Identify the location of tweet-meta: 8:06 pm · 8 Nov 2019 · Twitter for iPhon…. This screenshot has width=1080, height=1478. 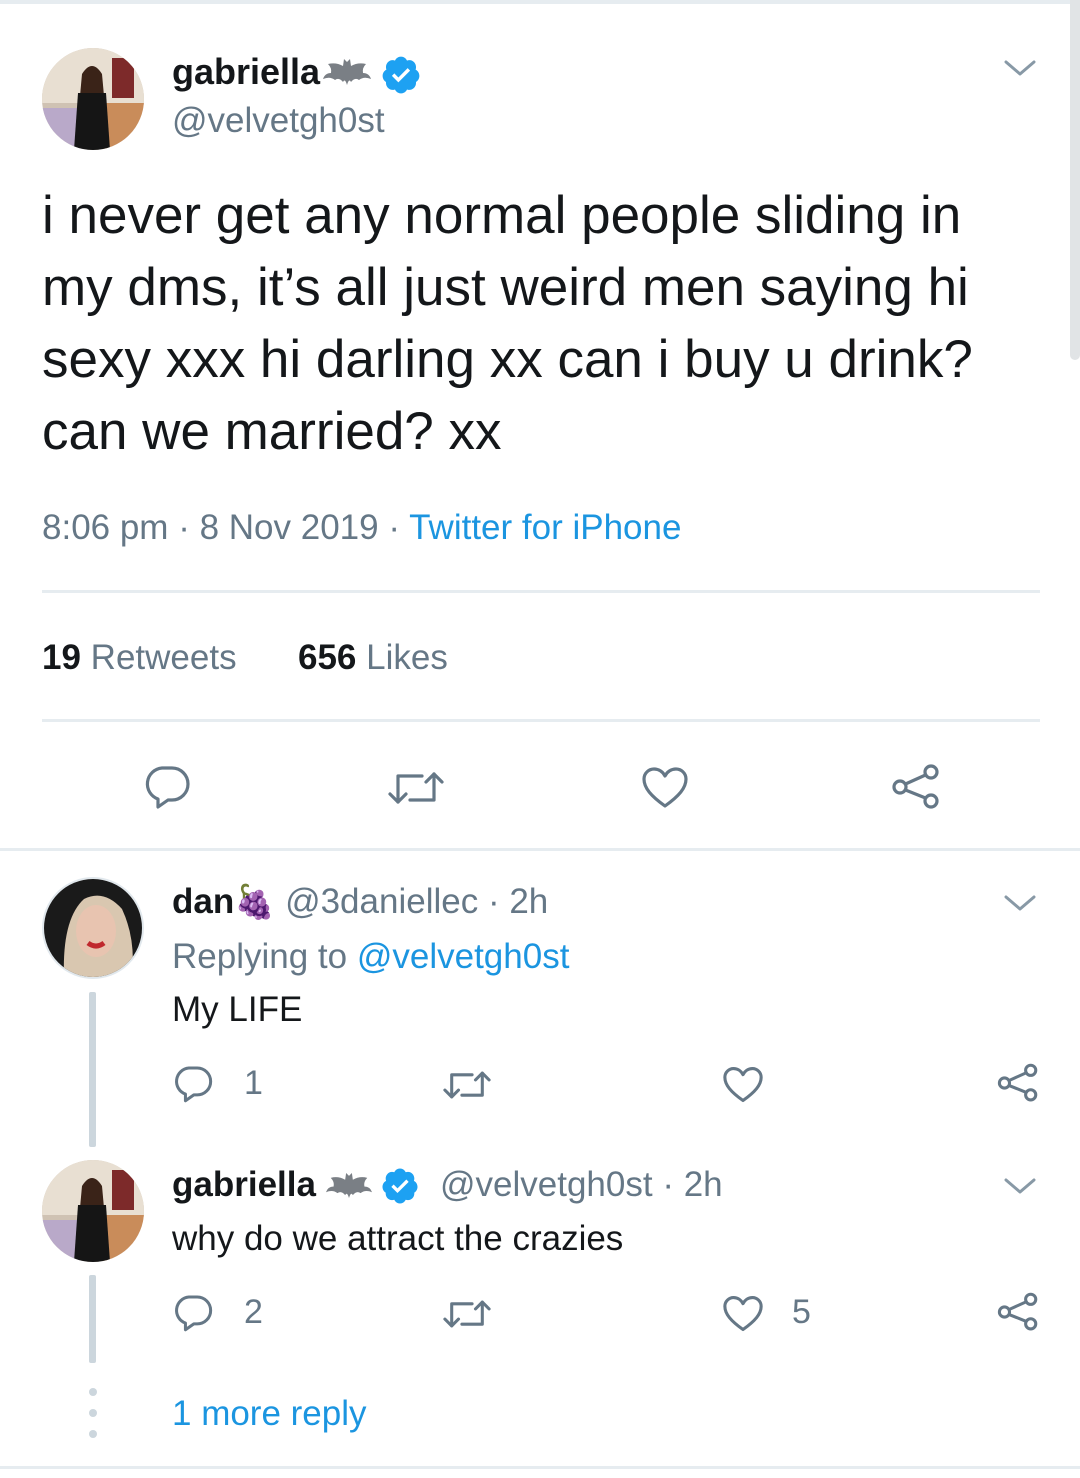
(361, 528).